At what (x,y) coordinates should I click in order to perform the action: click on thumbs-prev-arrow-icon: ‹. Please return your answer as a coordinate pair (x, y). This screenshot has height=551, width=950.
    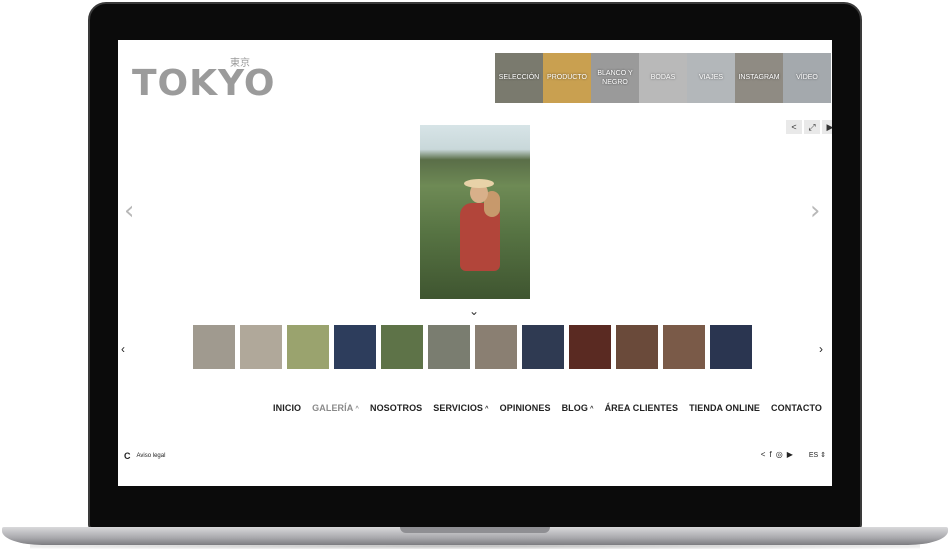
    Looking at the image, I should click on (123, 349).